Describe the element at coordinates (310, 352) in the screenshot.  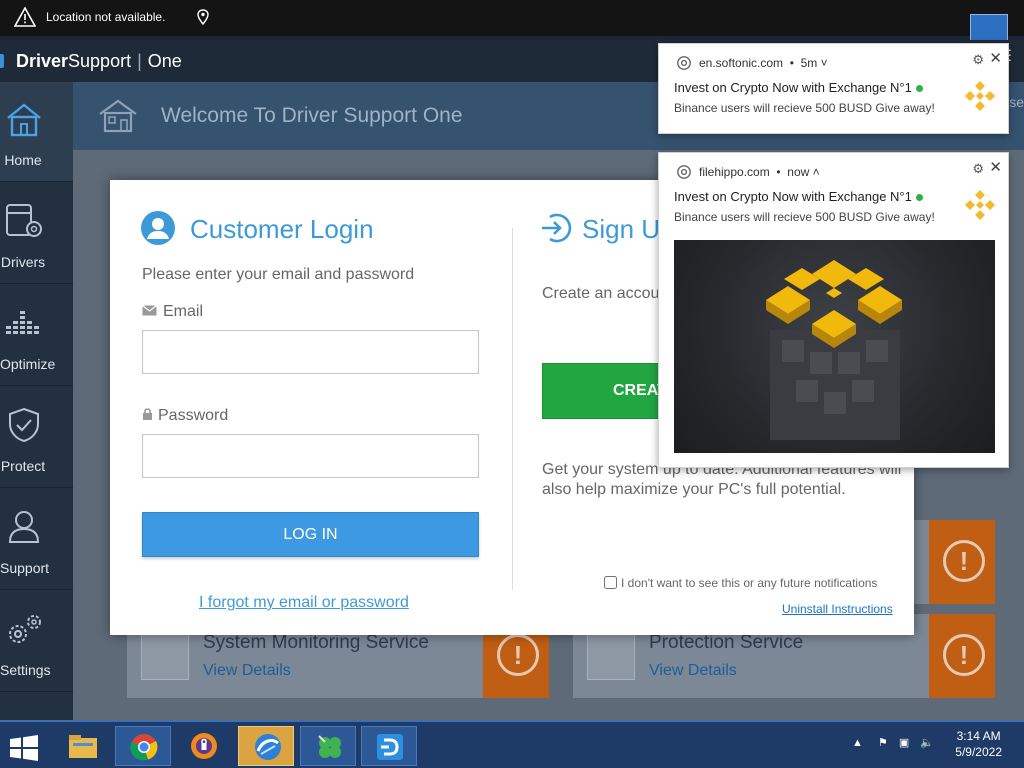
I see `email-field` at that location.